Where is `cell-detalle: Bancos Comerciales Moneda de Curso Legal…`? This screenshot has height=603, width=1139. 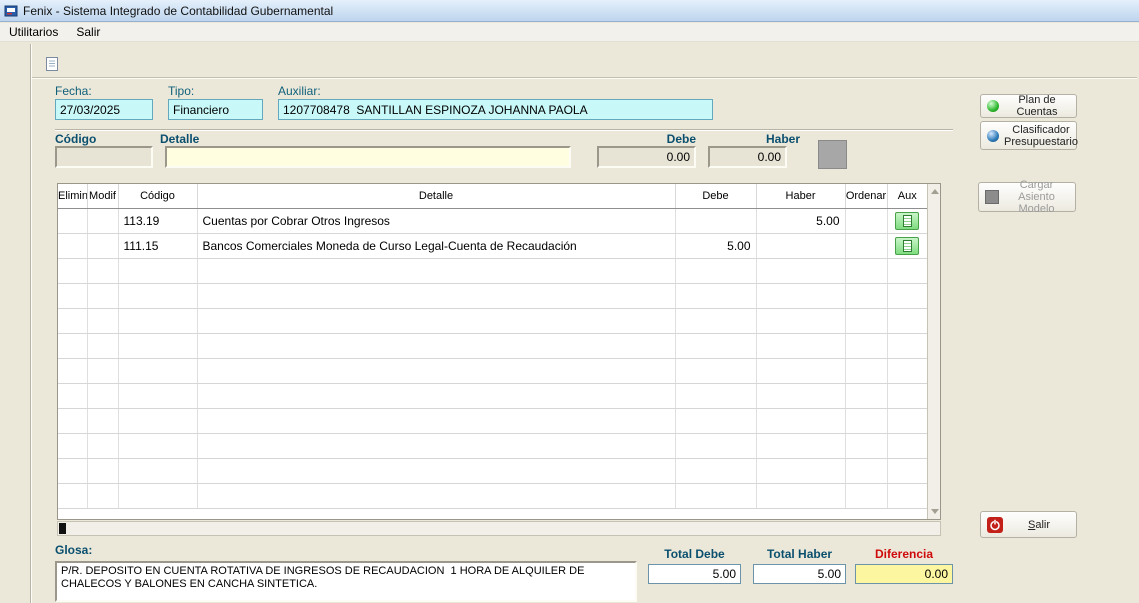 cell-detalle: Bancos Comerciales Moneda de Curso Legal… is located at coordinates (436, 246).